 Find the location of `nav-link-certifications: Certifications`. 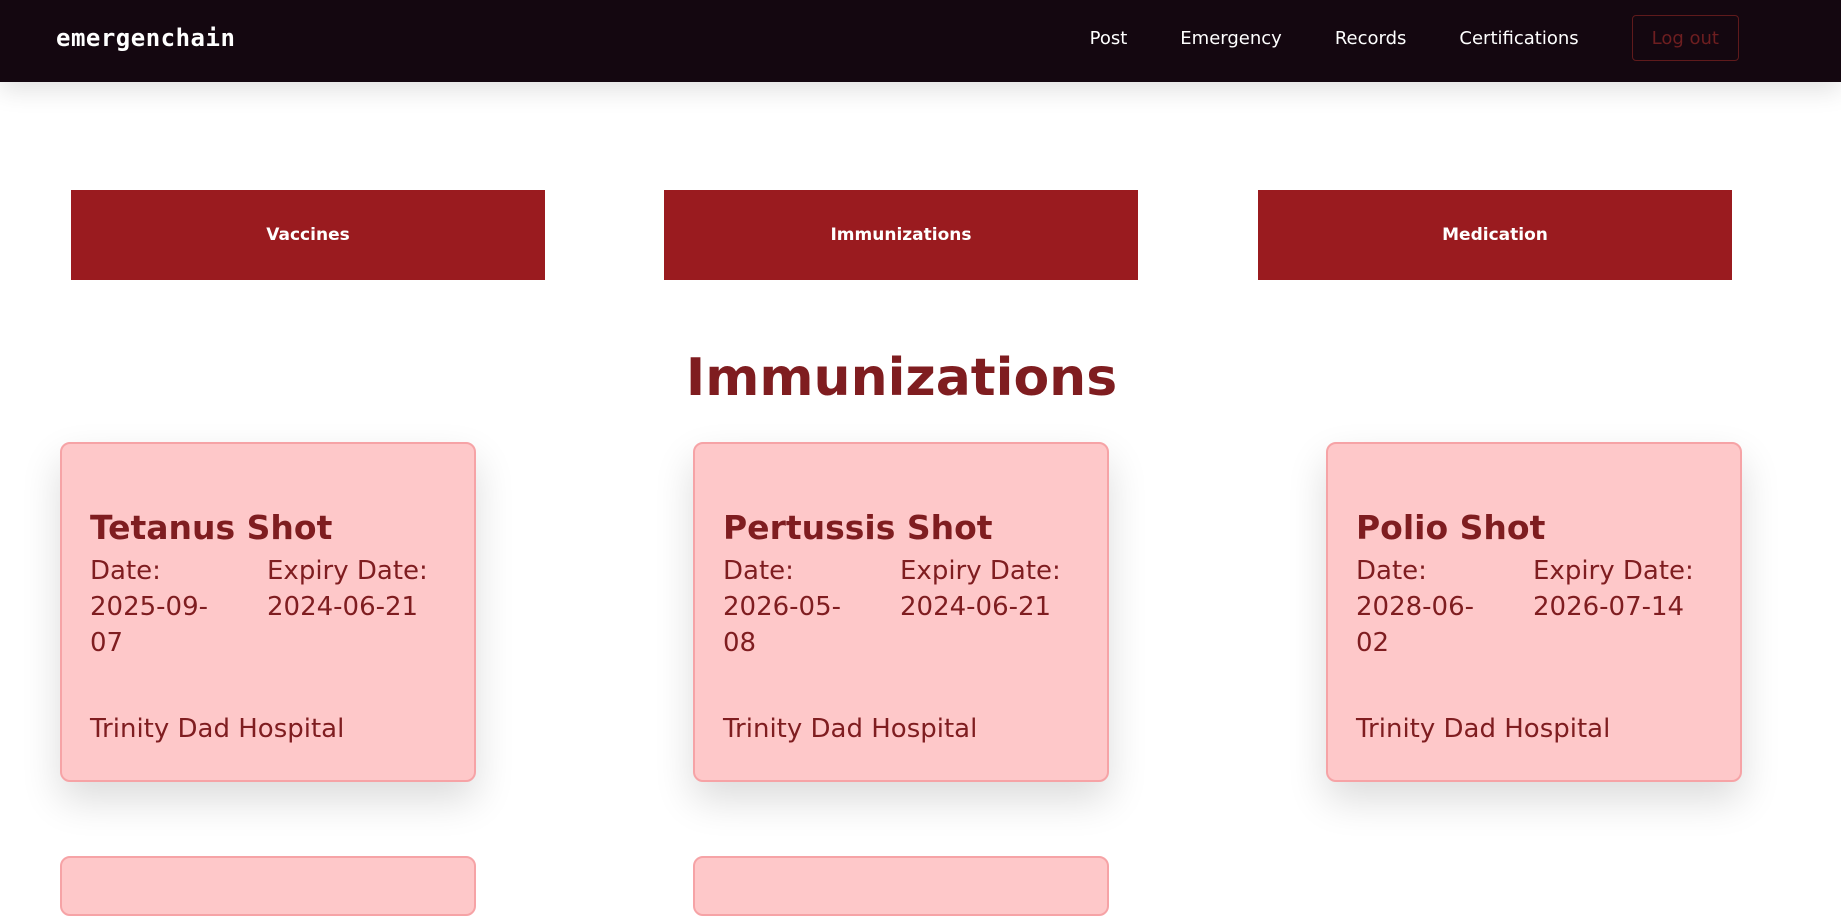

nav-link-certifications: Certifications is located at coordinates (1518, 38).